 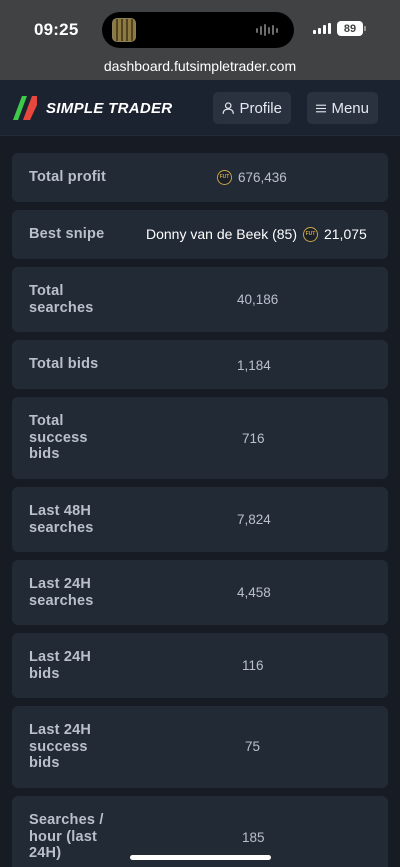 What do you see at coordinates (253, 438) in the screenshot?
I see `total-success-bids-value: 716` at bounding box center [253, 438].